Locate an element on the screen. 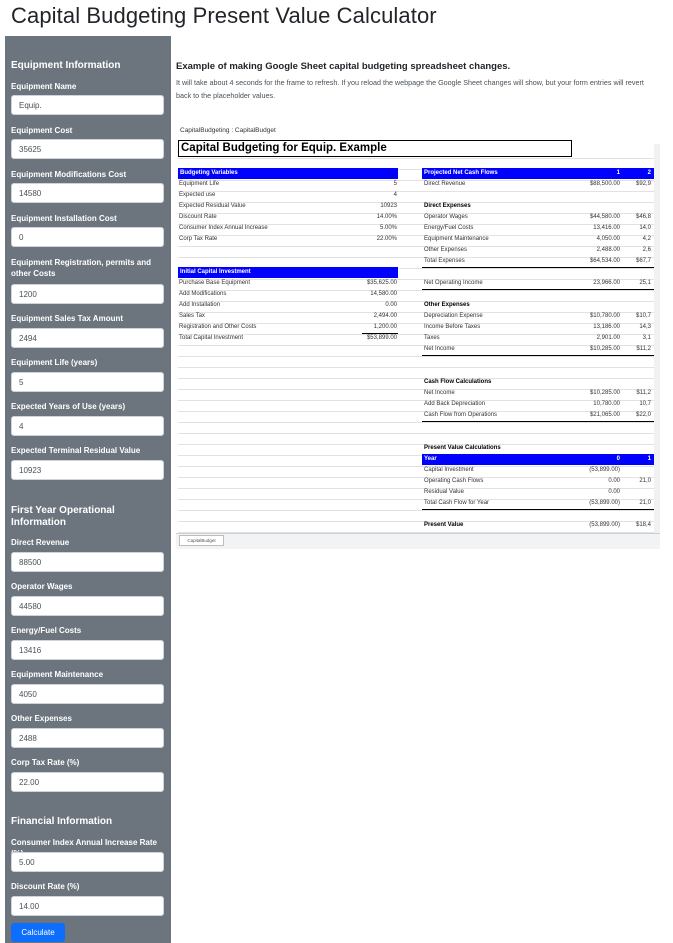 This screenshot has height=943, width=673. expense-y2: 4,2 is located at coordinates (646, 239).